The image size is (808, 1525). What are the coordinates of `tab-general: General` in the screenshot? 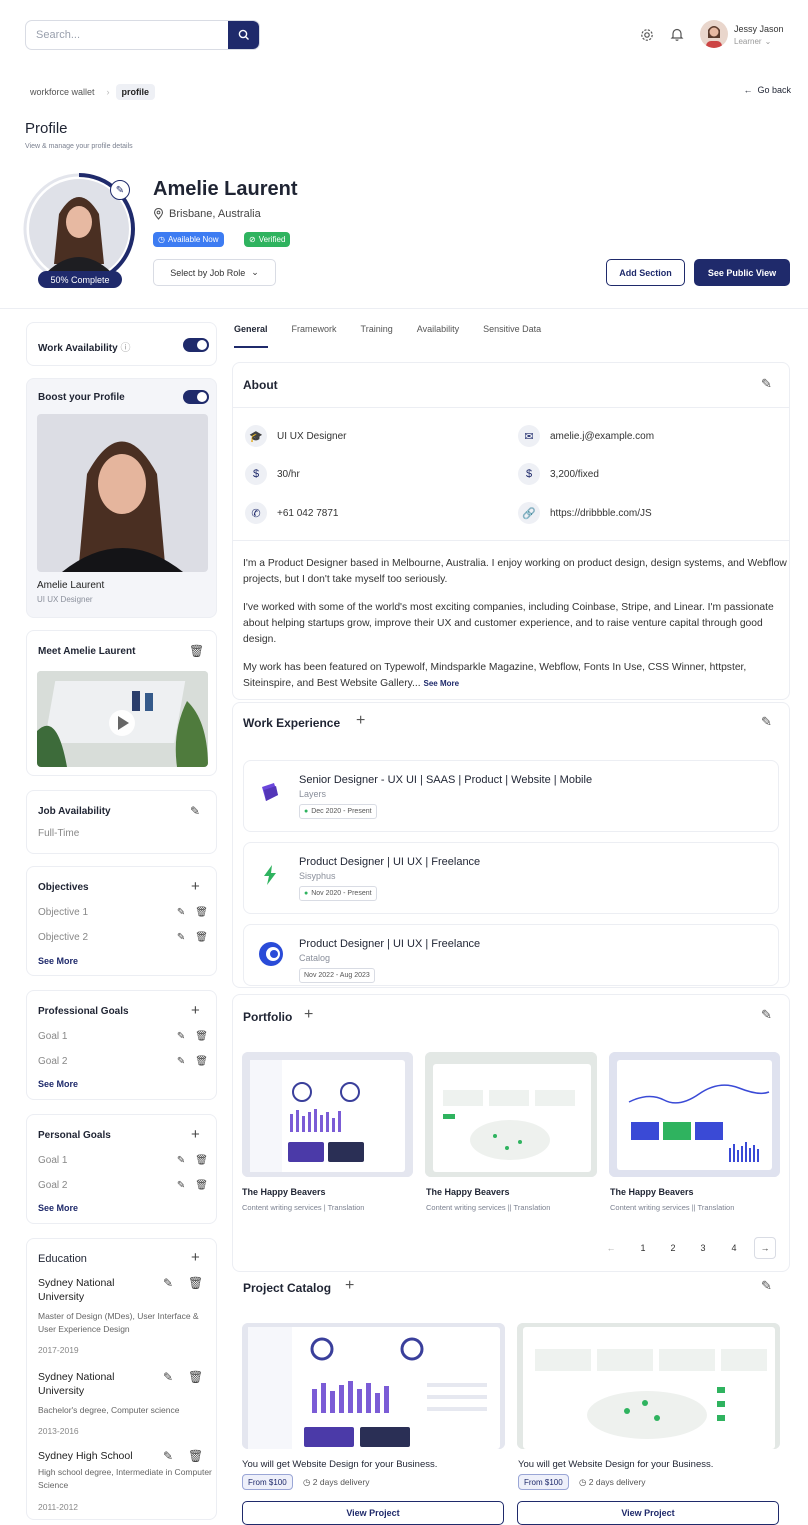 It's located at (251, 336).